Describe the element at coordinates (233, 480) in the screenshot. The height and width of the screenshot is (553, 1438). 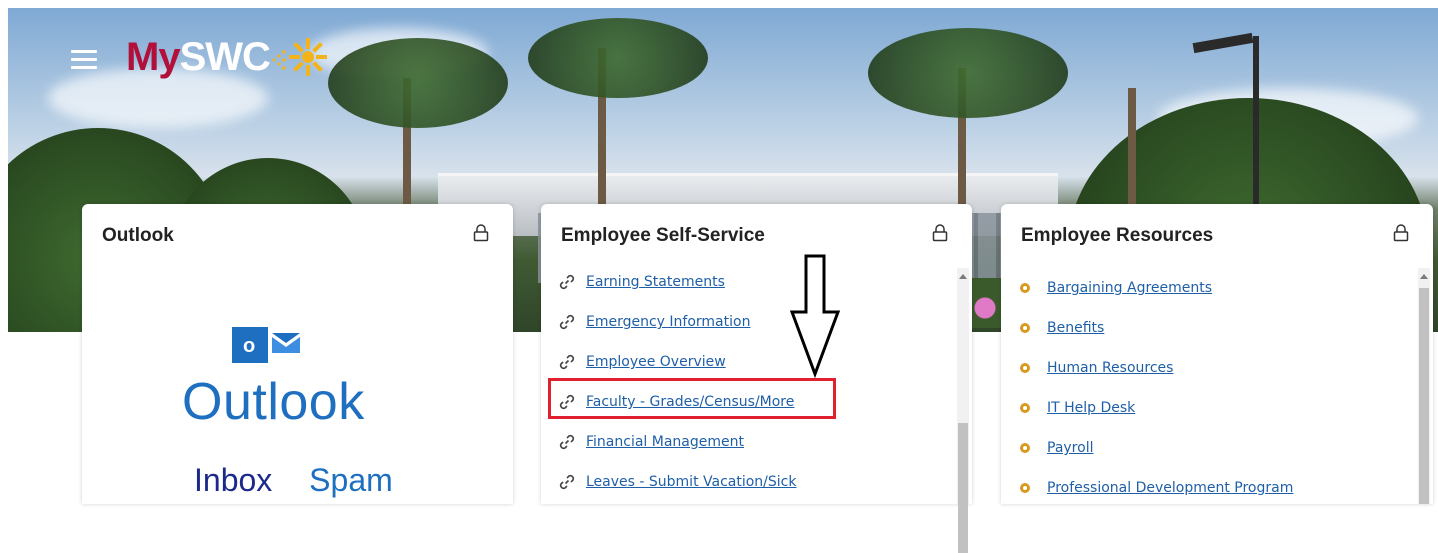
I see `inbox-link: Inbox` at that location.